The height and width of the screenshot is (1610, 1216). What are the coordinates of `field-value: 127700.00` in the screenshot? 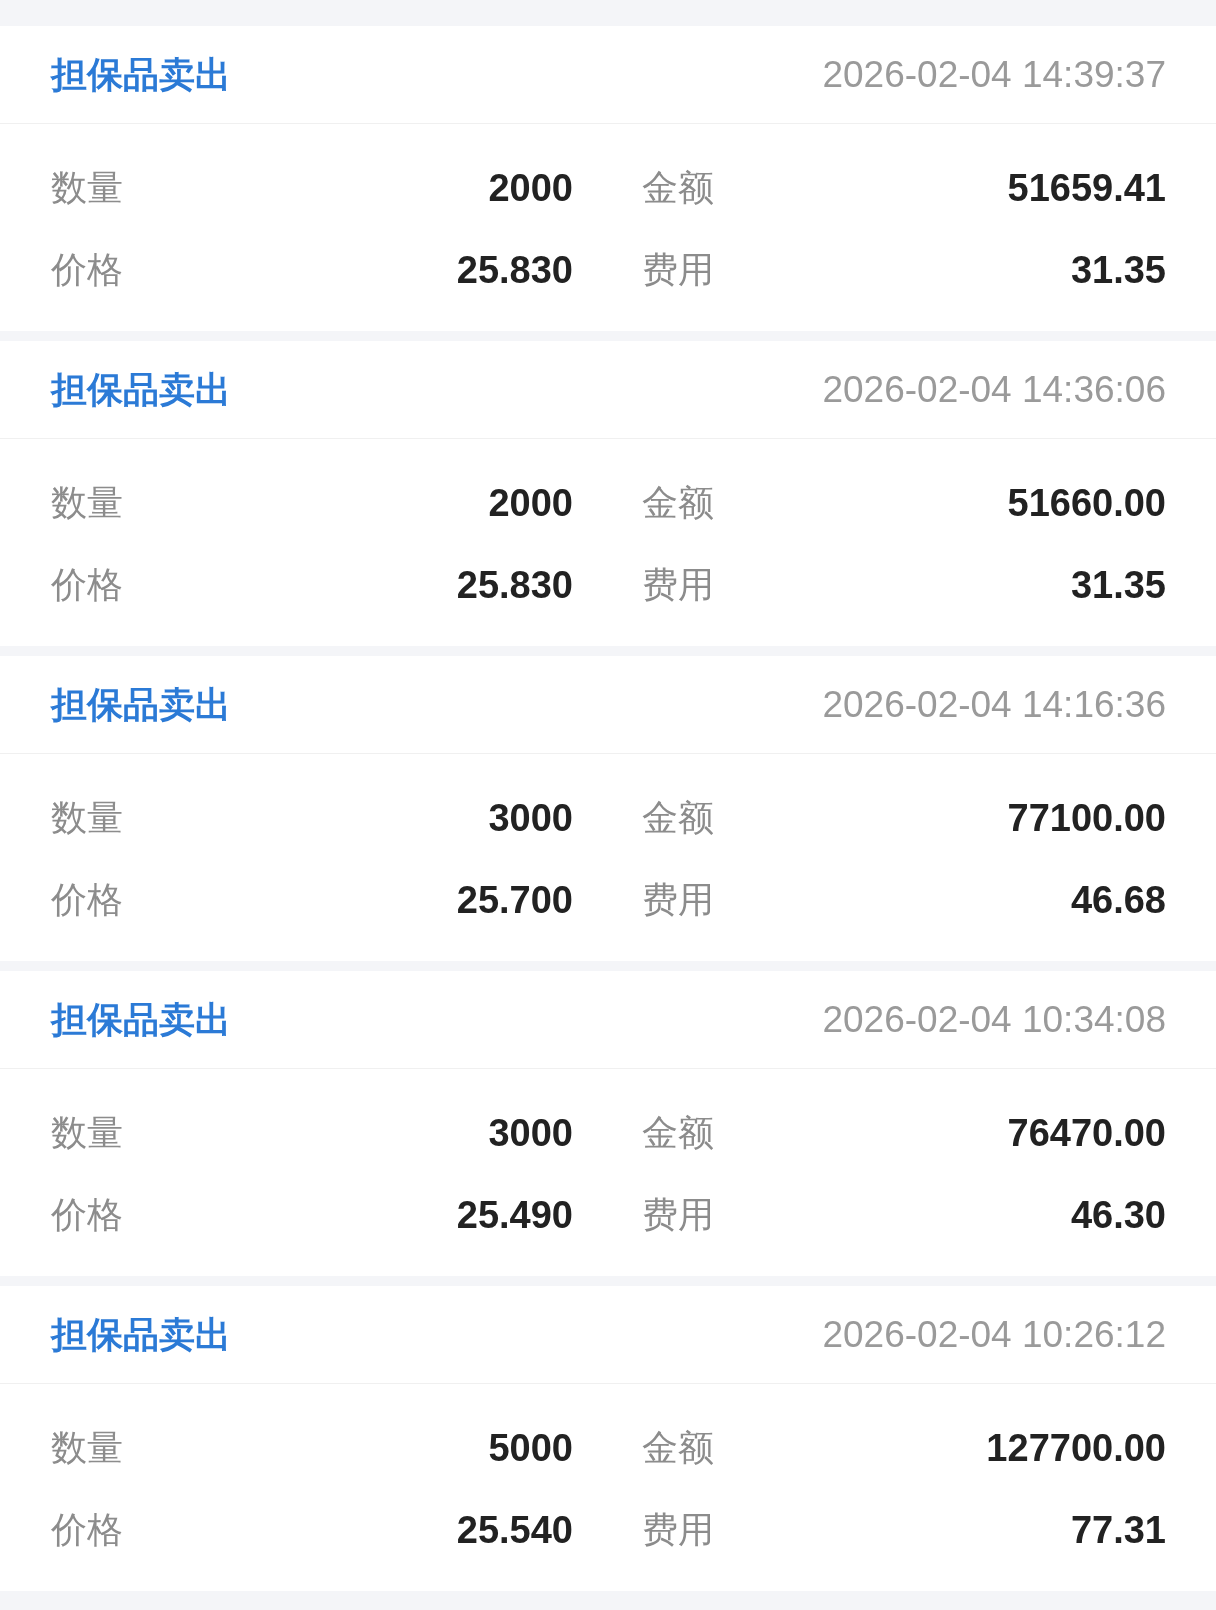 It's located at (1076, 1448).